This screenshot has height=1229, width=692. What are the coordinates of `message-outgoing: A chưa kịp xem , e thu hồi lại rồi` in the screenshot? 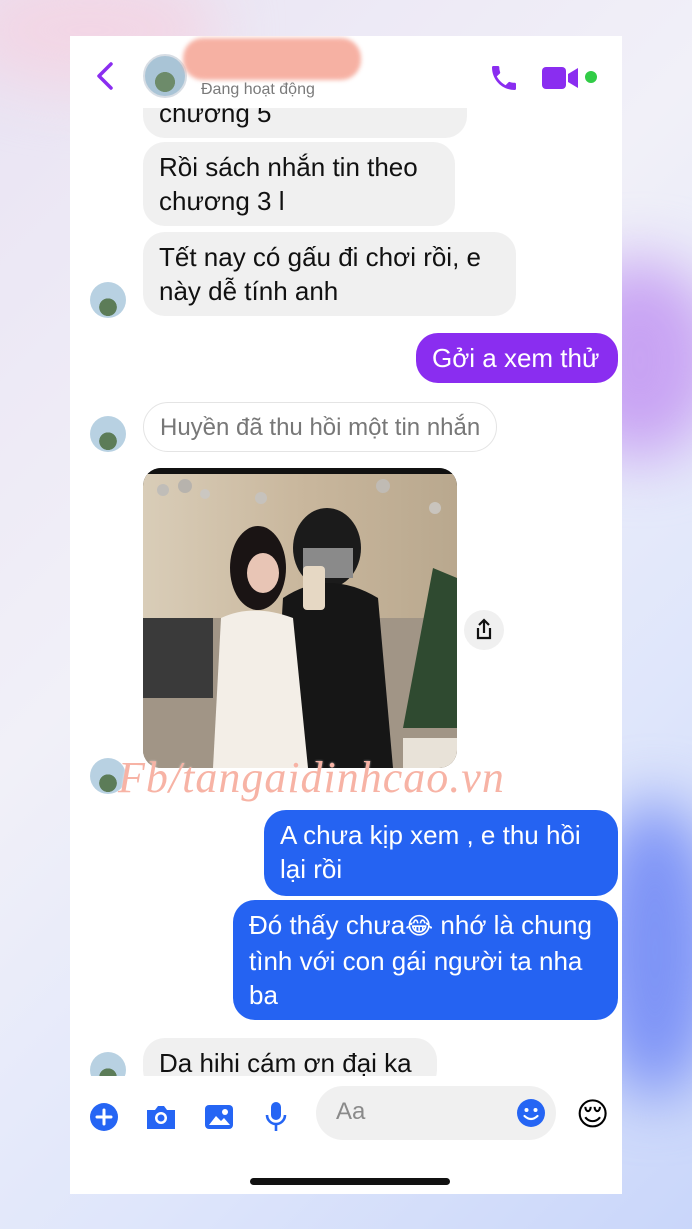 It's located at (441, 853).